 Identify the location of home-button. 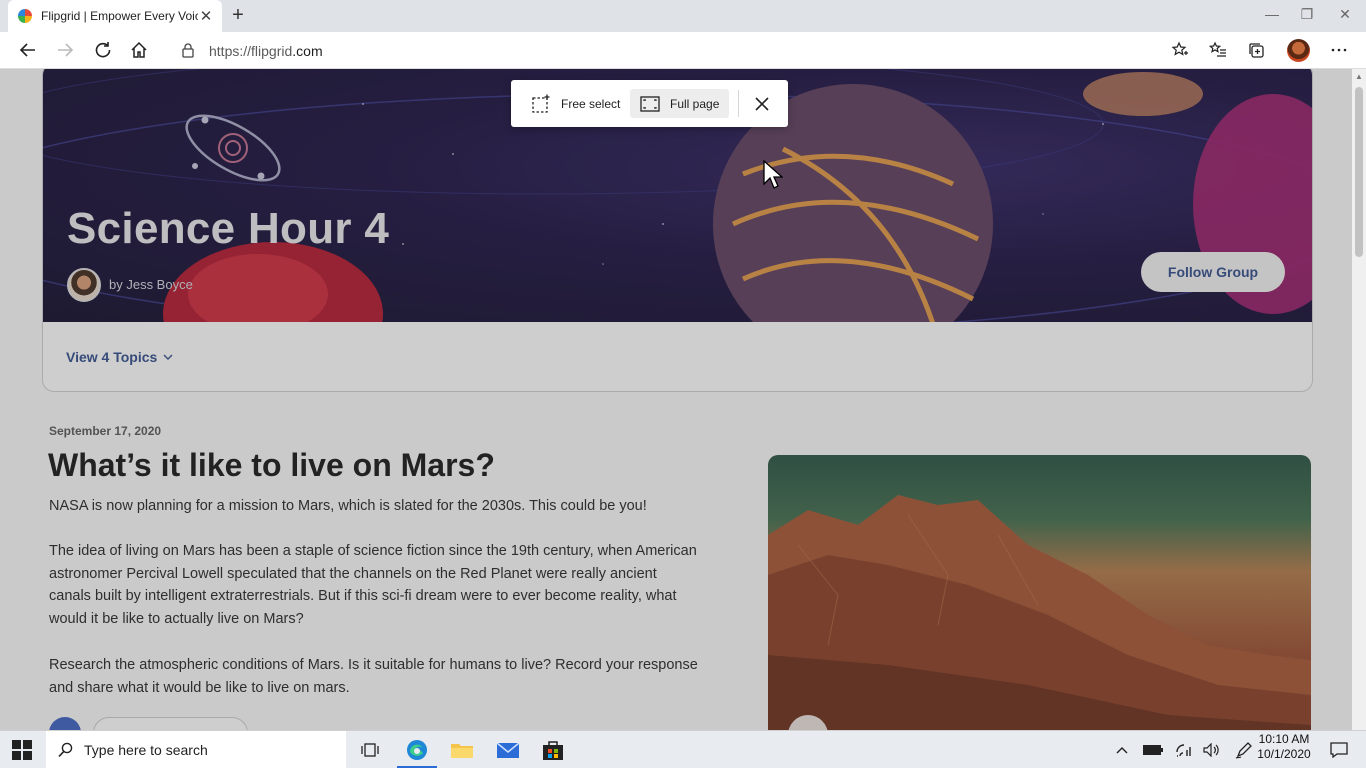
(139, 50).